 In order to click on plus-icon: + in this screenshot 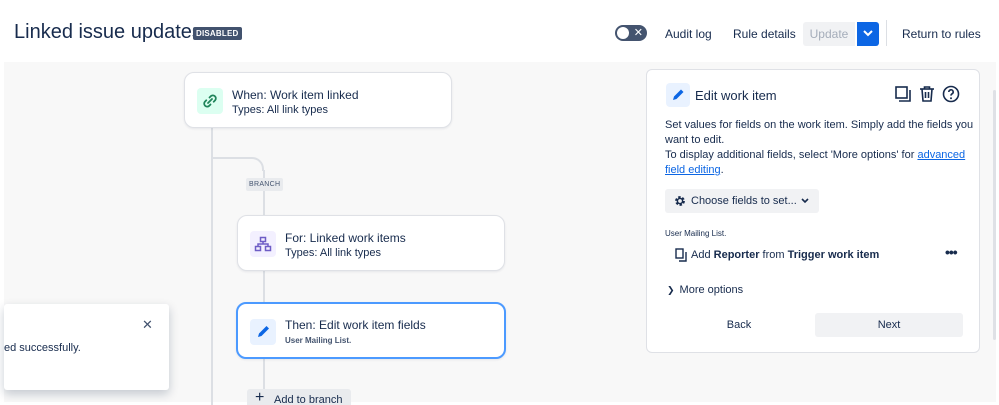, I will do `click(260, 397)`.